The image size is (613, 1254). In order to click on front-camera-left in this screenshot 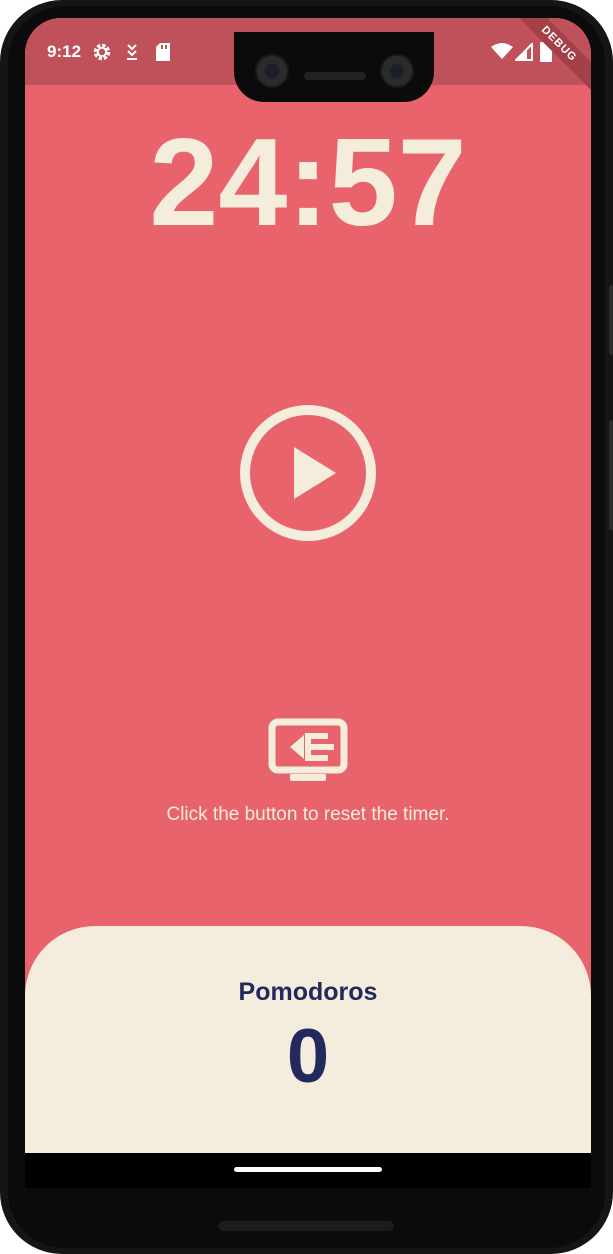, I will do `click(272, 71)`.